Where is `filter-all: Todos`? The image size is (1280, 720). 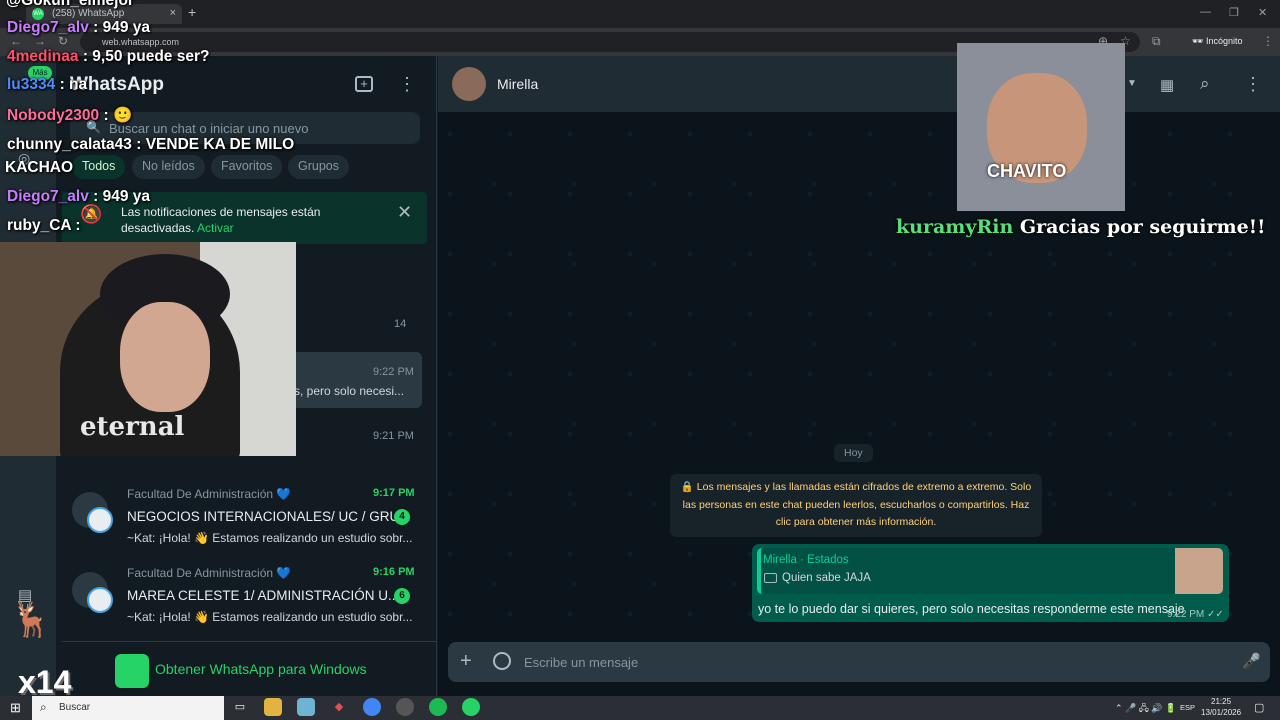 filter-all: Todos is located at coordinates (99, 167).